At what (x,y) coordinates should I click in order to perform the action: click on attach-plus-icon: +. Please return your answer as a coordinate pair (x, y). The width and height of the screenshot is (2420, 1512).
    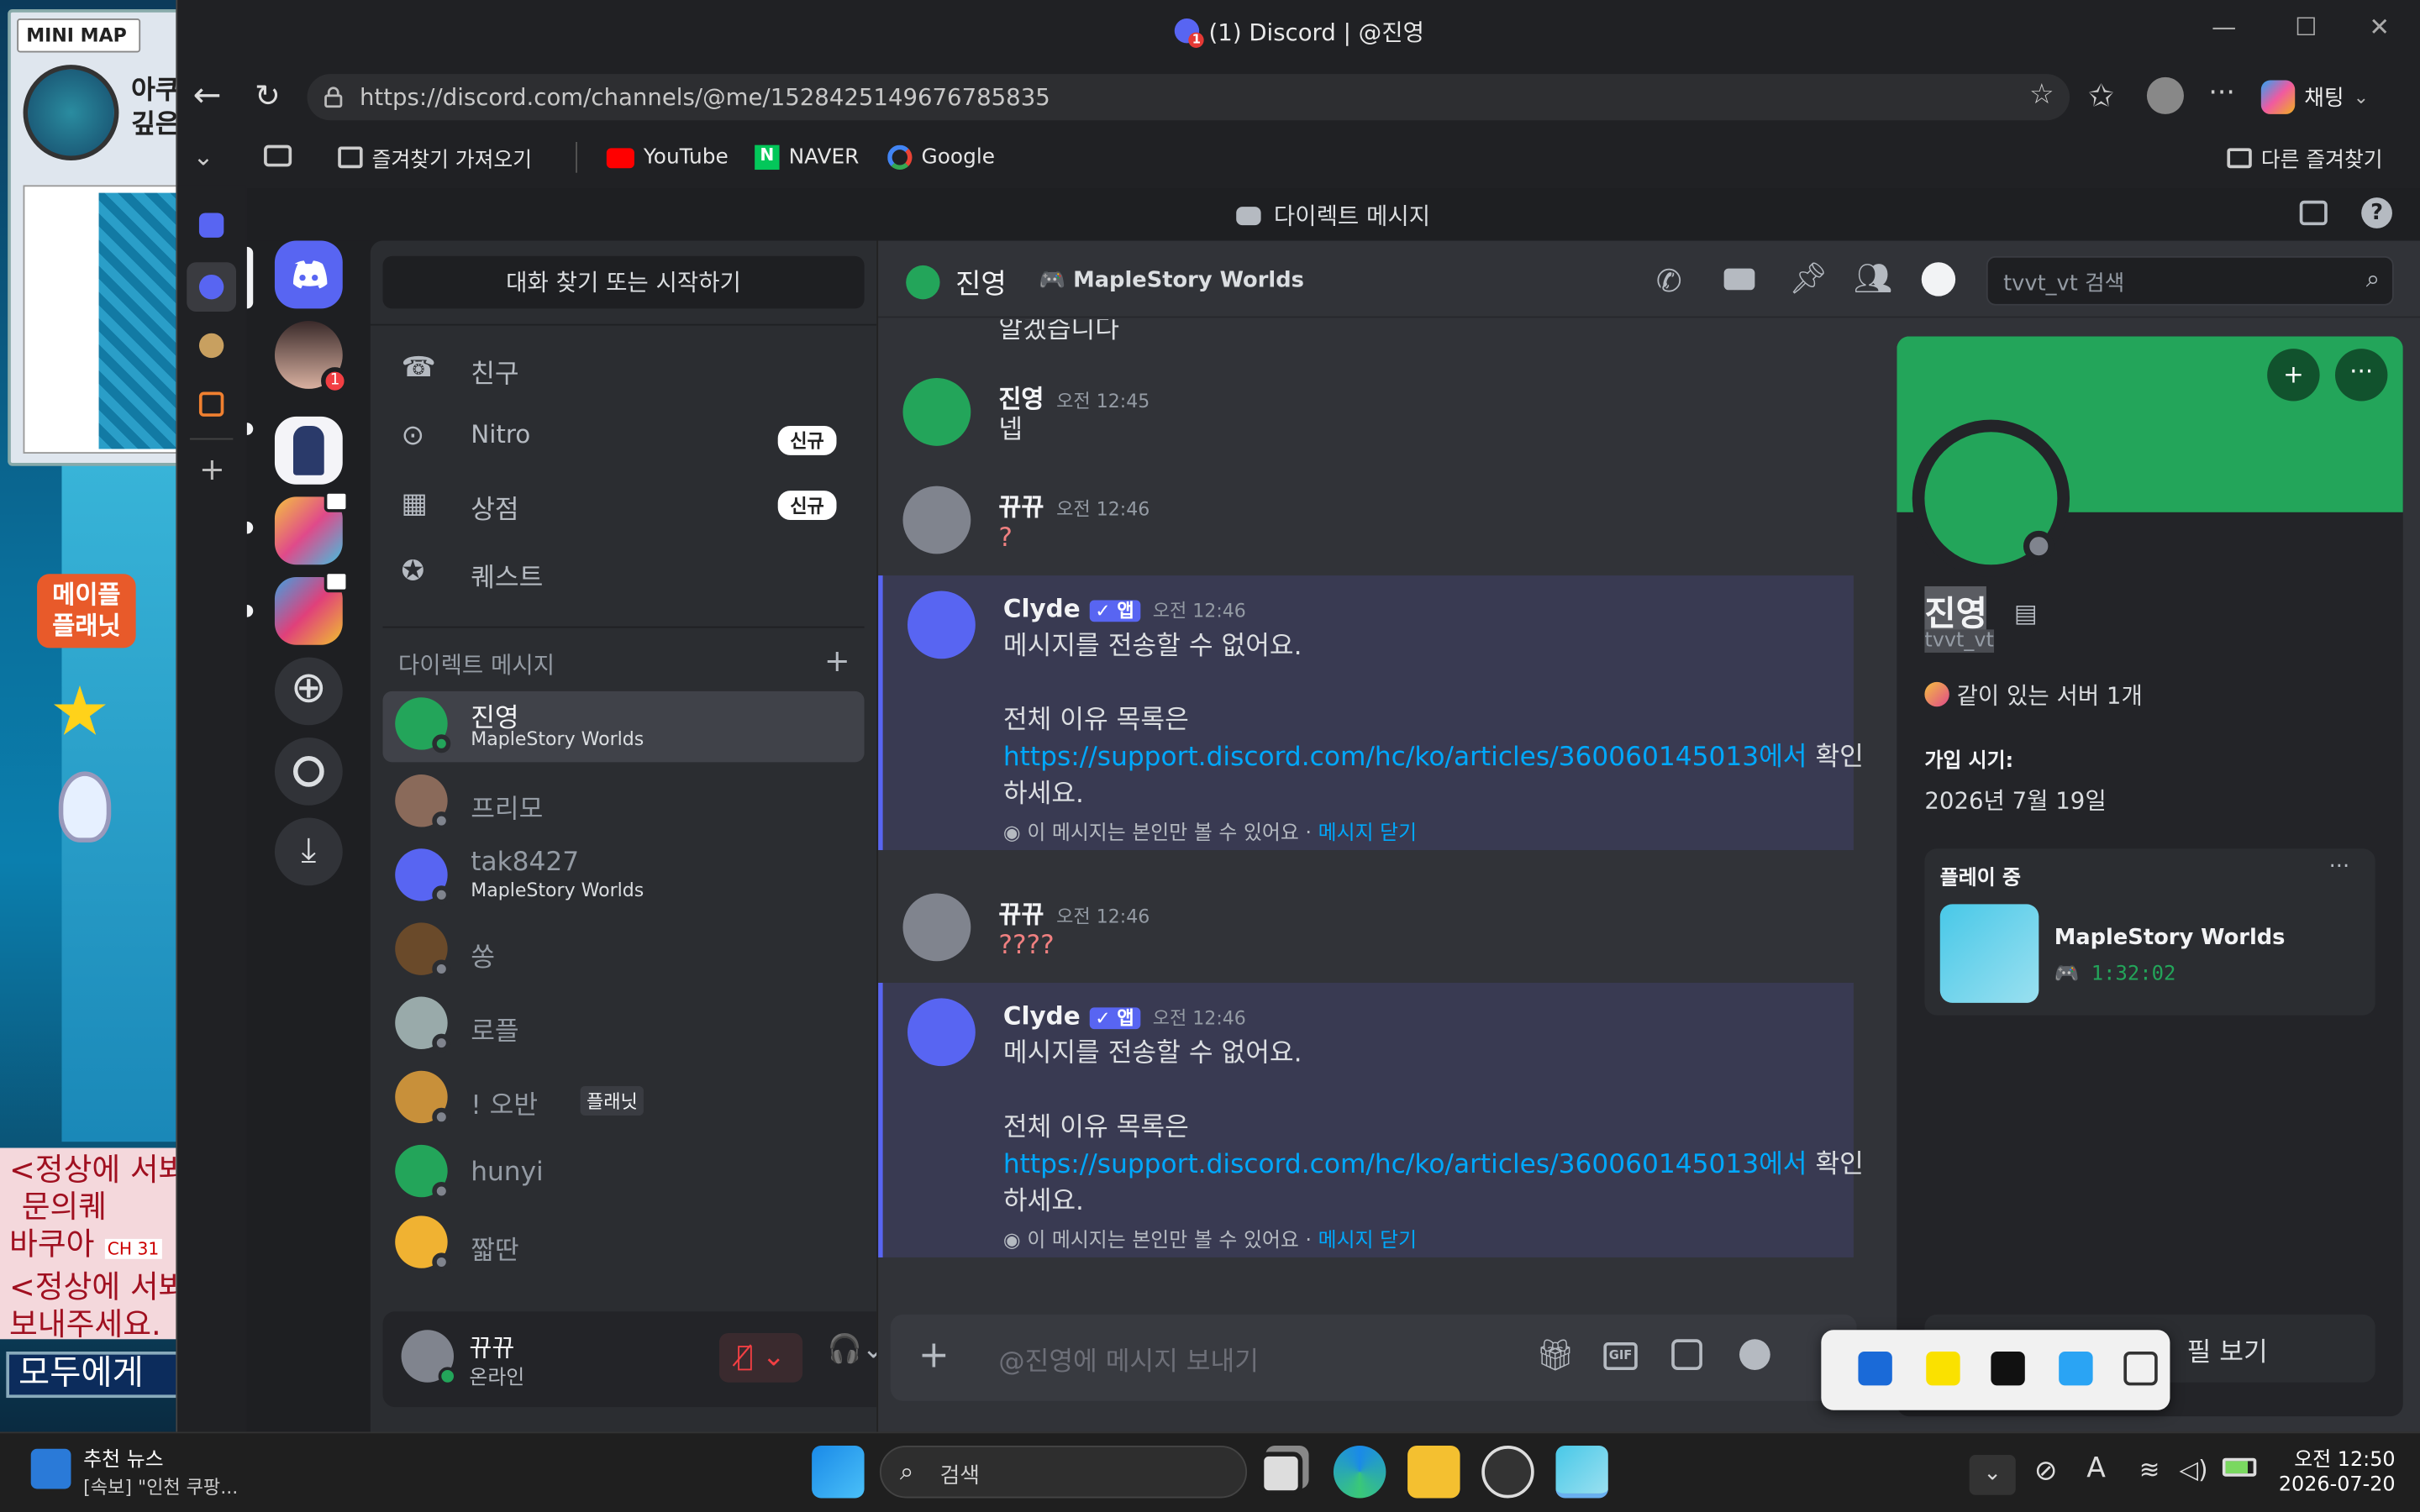
    Looking at the image, I should click on (934, 1354).